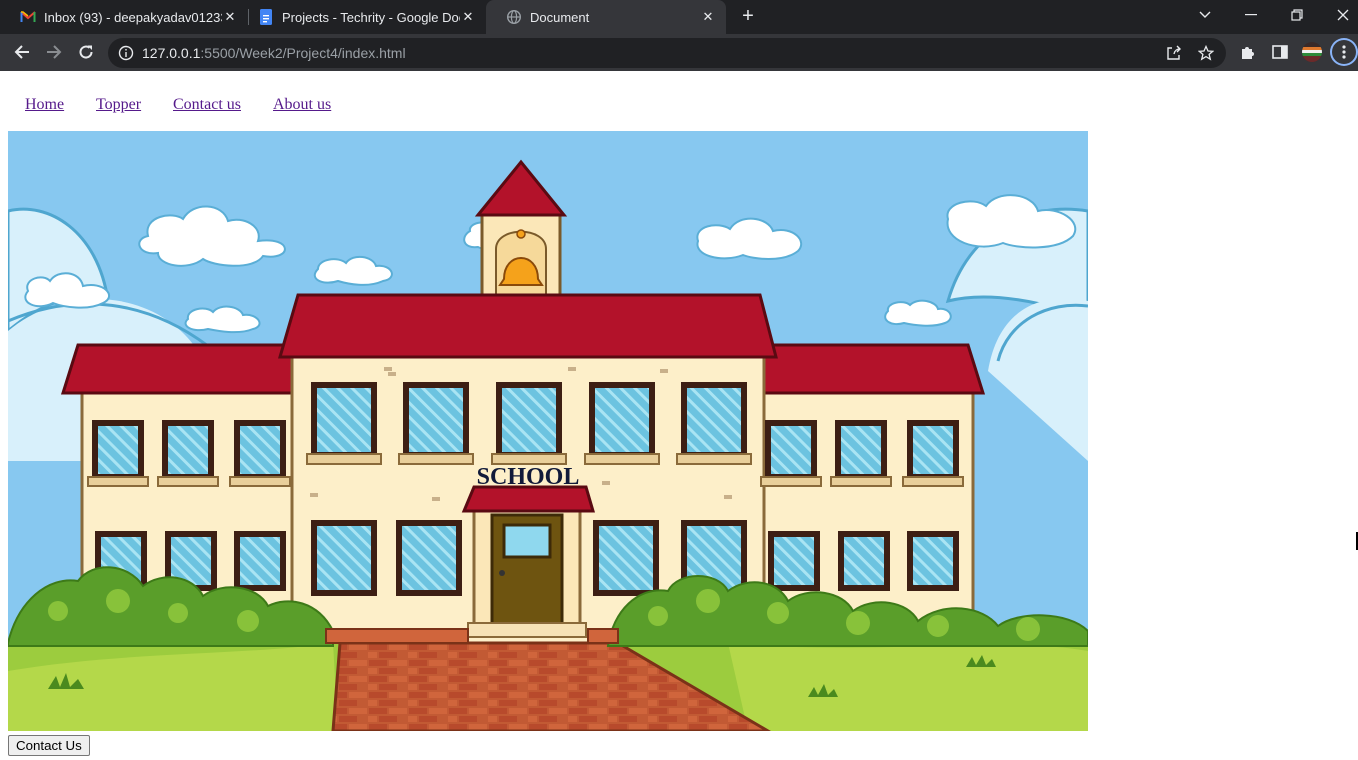 The image size is (1358, 760). I want to click on back-arrow-icon, so click(22, 52).